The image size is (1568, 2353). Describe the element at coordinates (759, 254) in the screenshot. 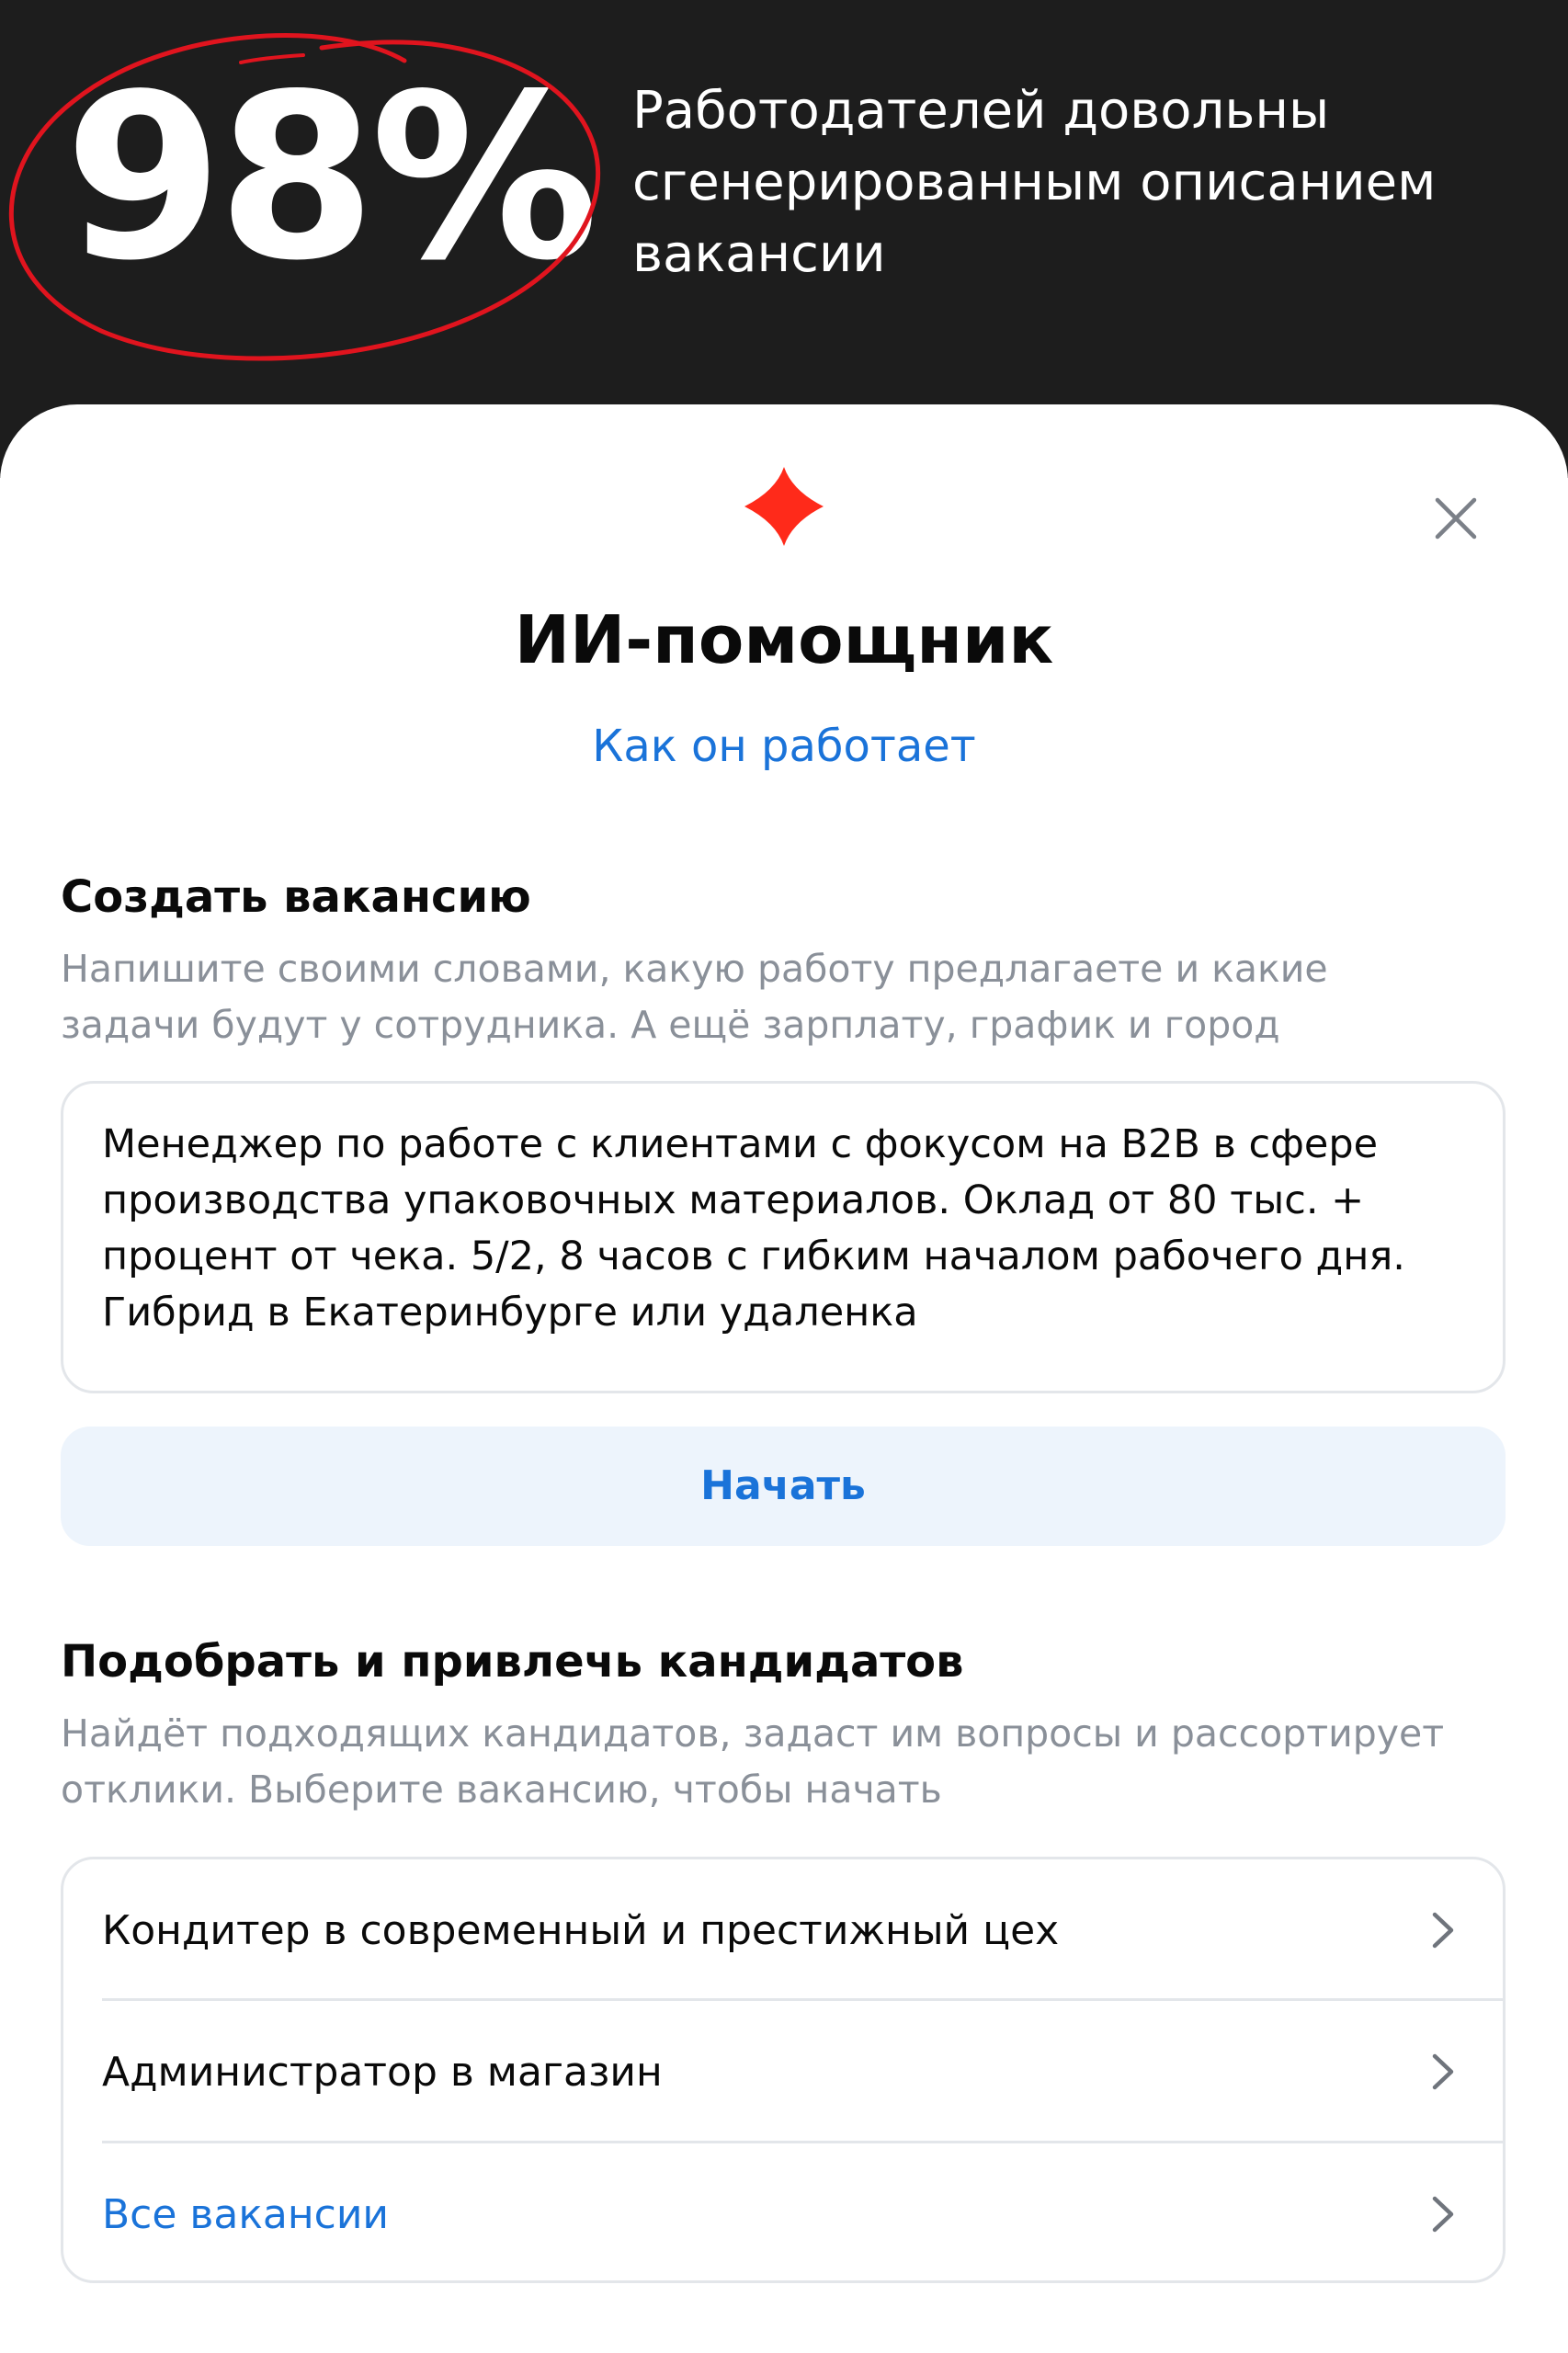

I see `banner-caption-line: вакансии` at that location.